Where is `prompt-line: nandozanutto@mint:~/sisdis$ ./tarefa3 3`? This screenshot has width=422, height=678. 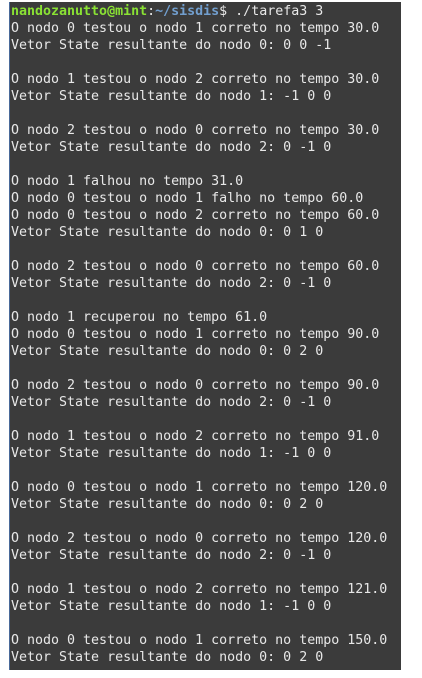 prompt-line: nandozanutto@mint:~/sisdis$ ./tarefa3 3 is located at coordinates (206, 11).